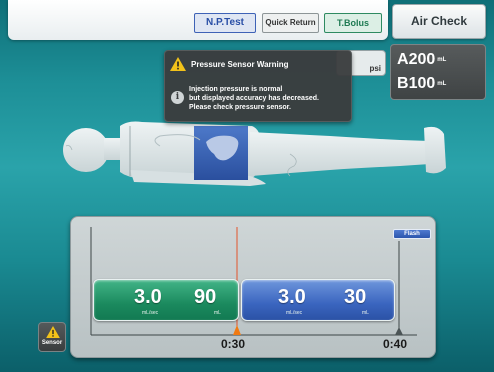 This screenshot has height=372, width=494. What do you see at coordinates (395, 344) in the screenshot?
I see `end-time-label: 0:40` at bounding box center [395, 344].